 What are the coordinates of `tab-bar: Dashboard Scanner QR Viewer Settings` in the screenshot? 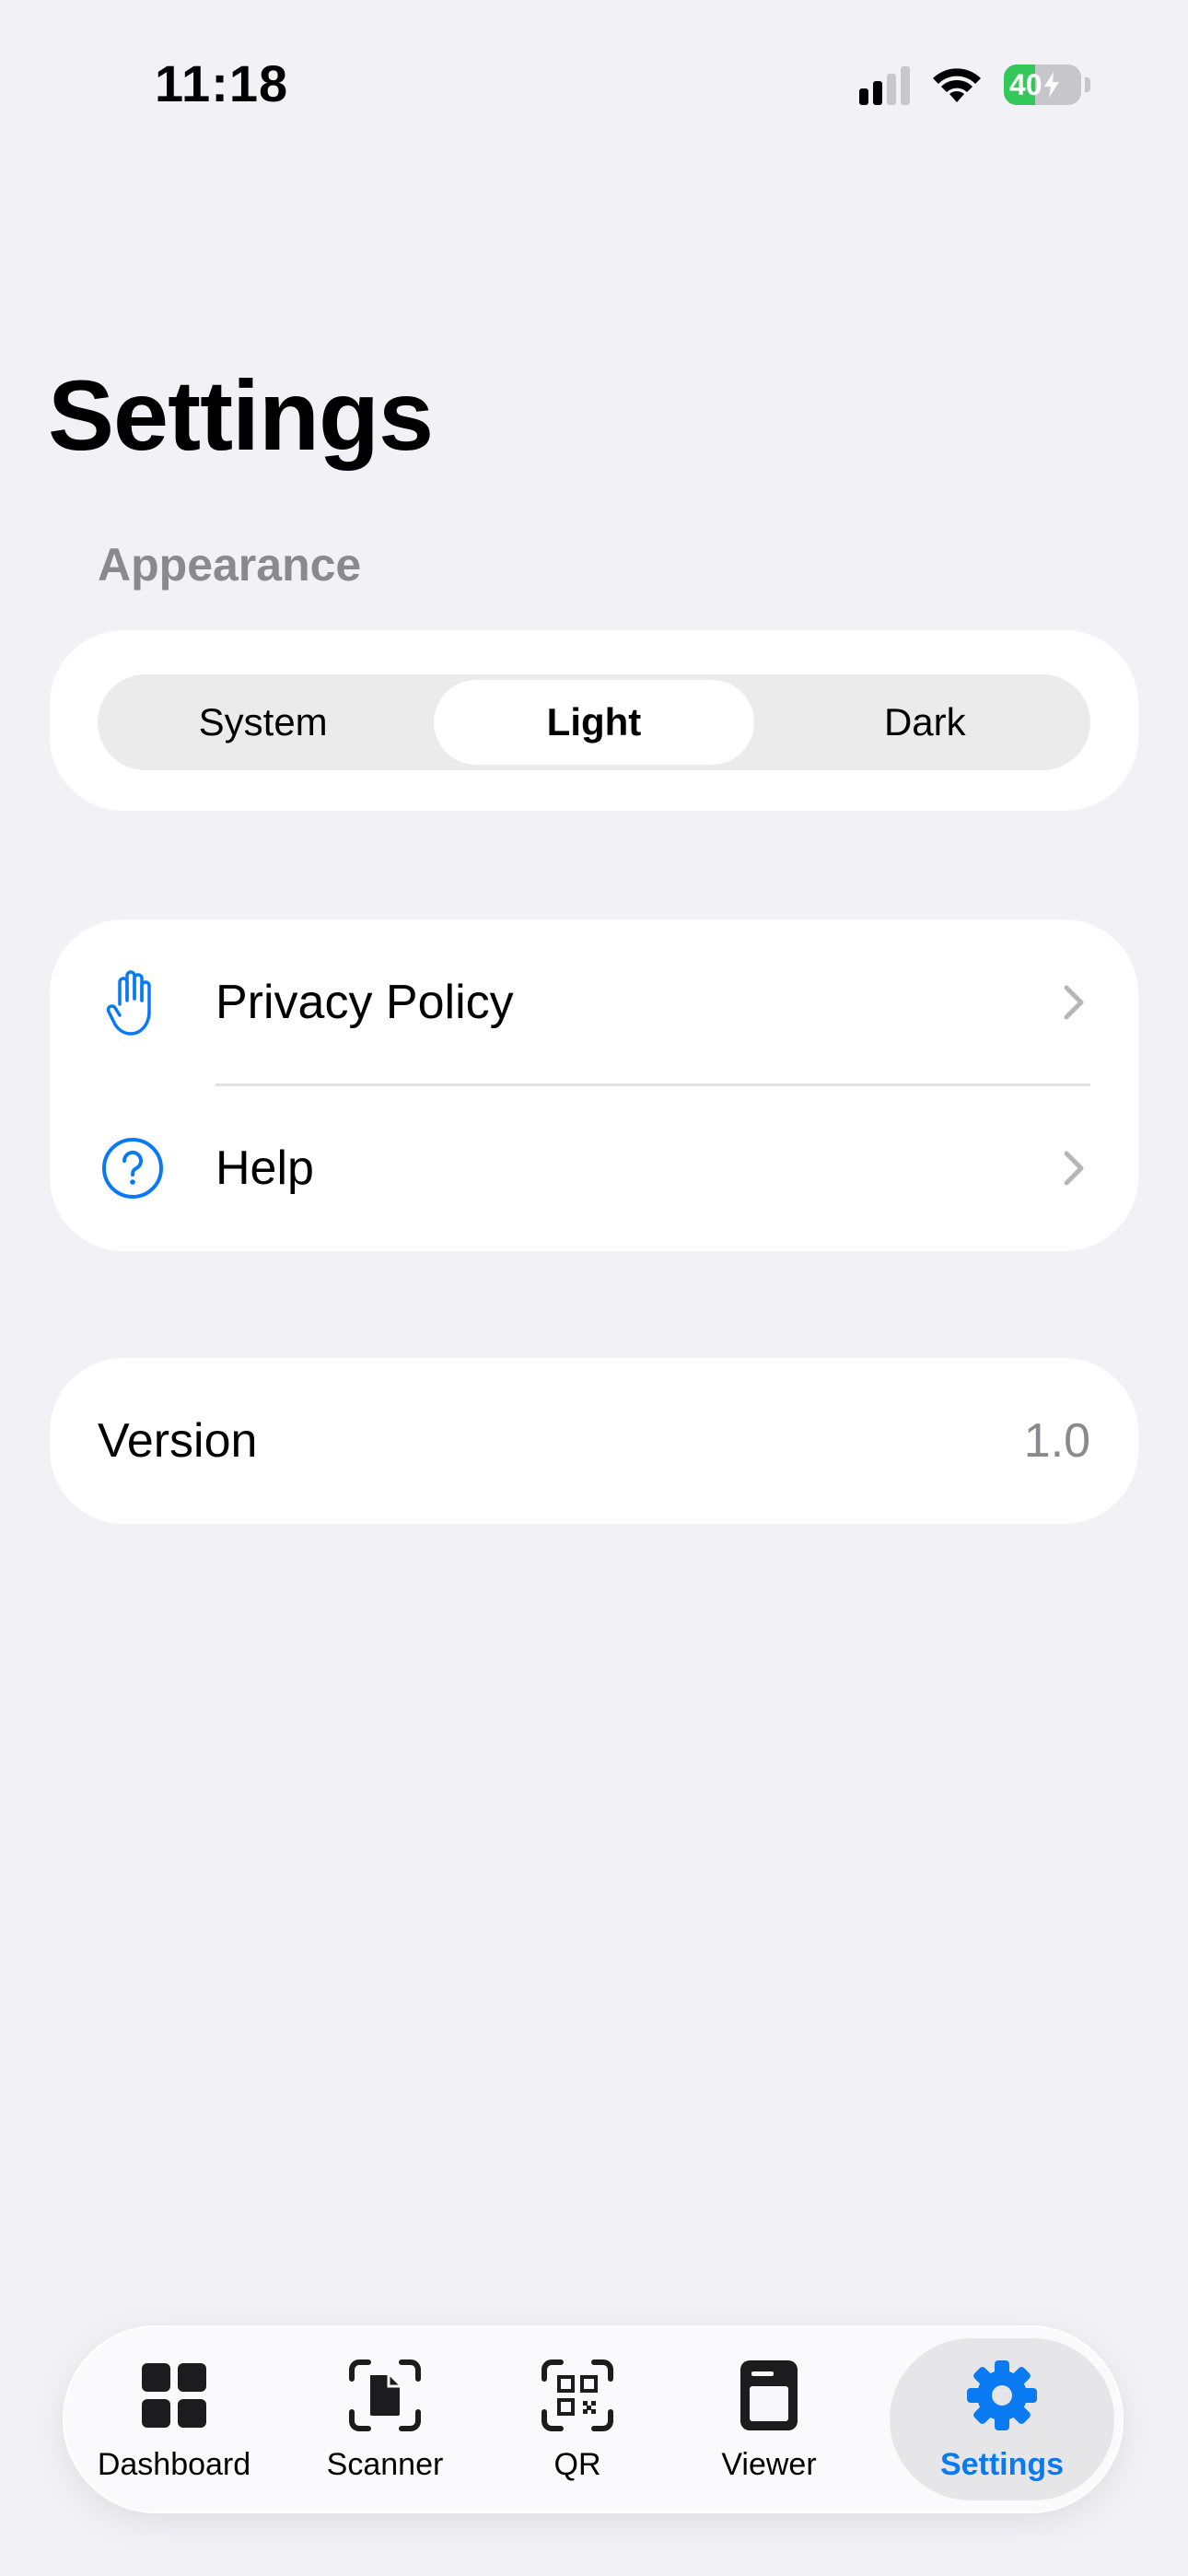 It's located at (593, 2419).